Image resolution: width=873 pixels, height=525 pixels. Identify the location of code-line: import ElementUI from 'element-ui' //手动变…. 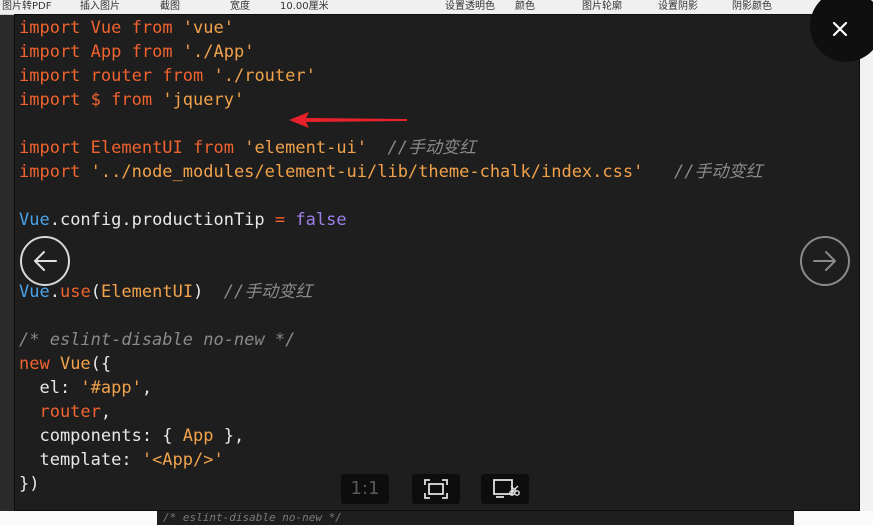
(247, 148).